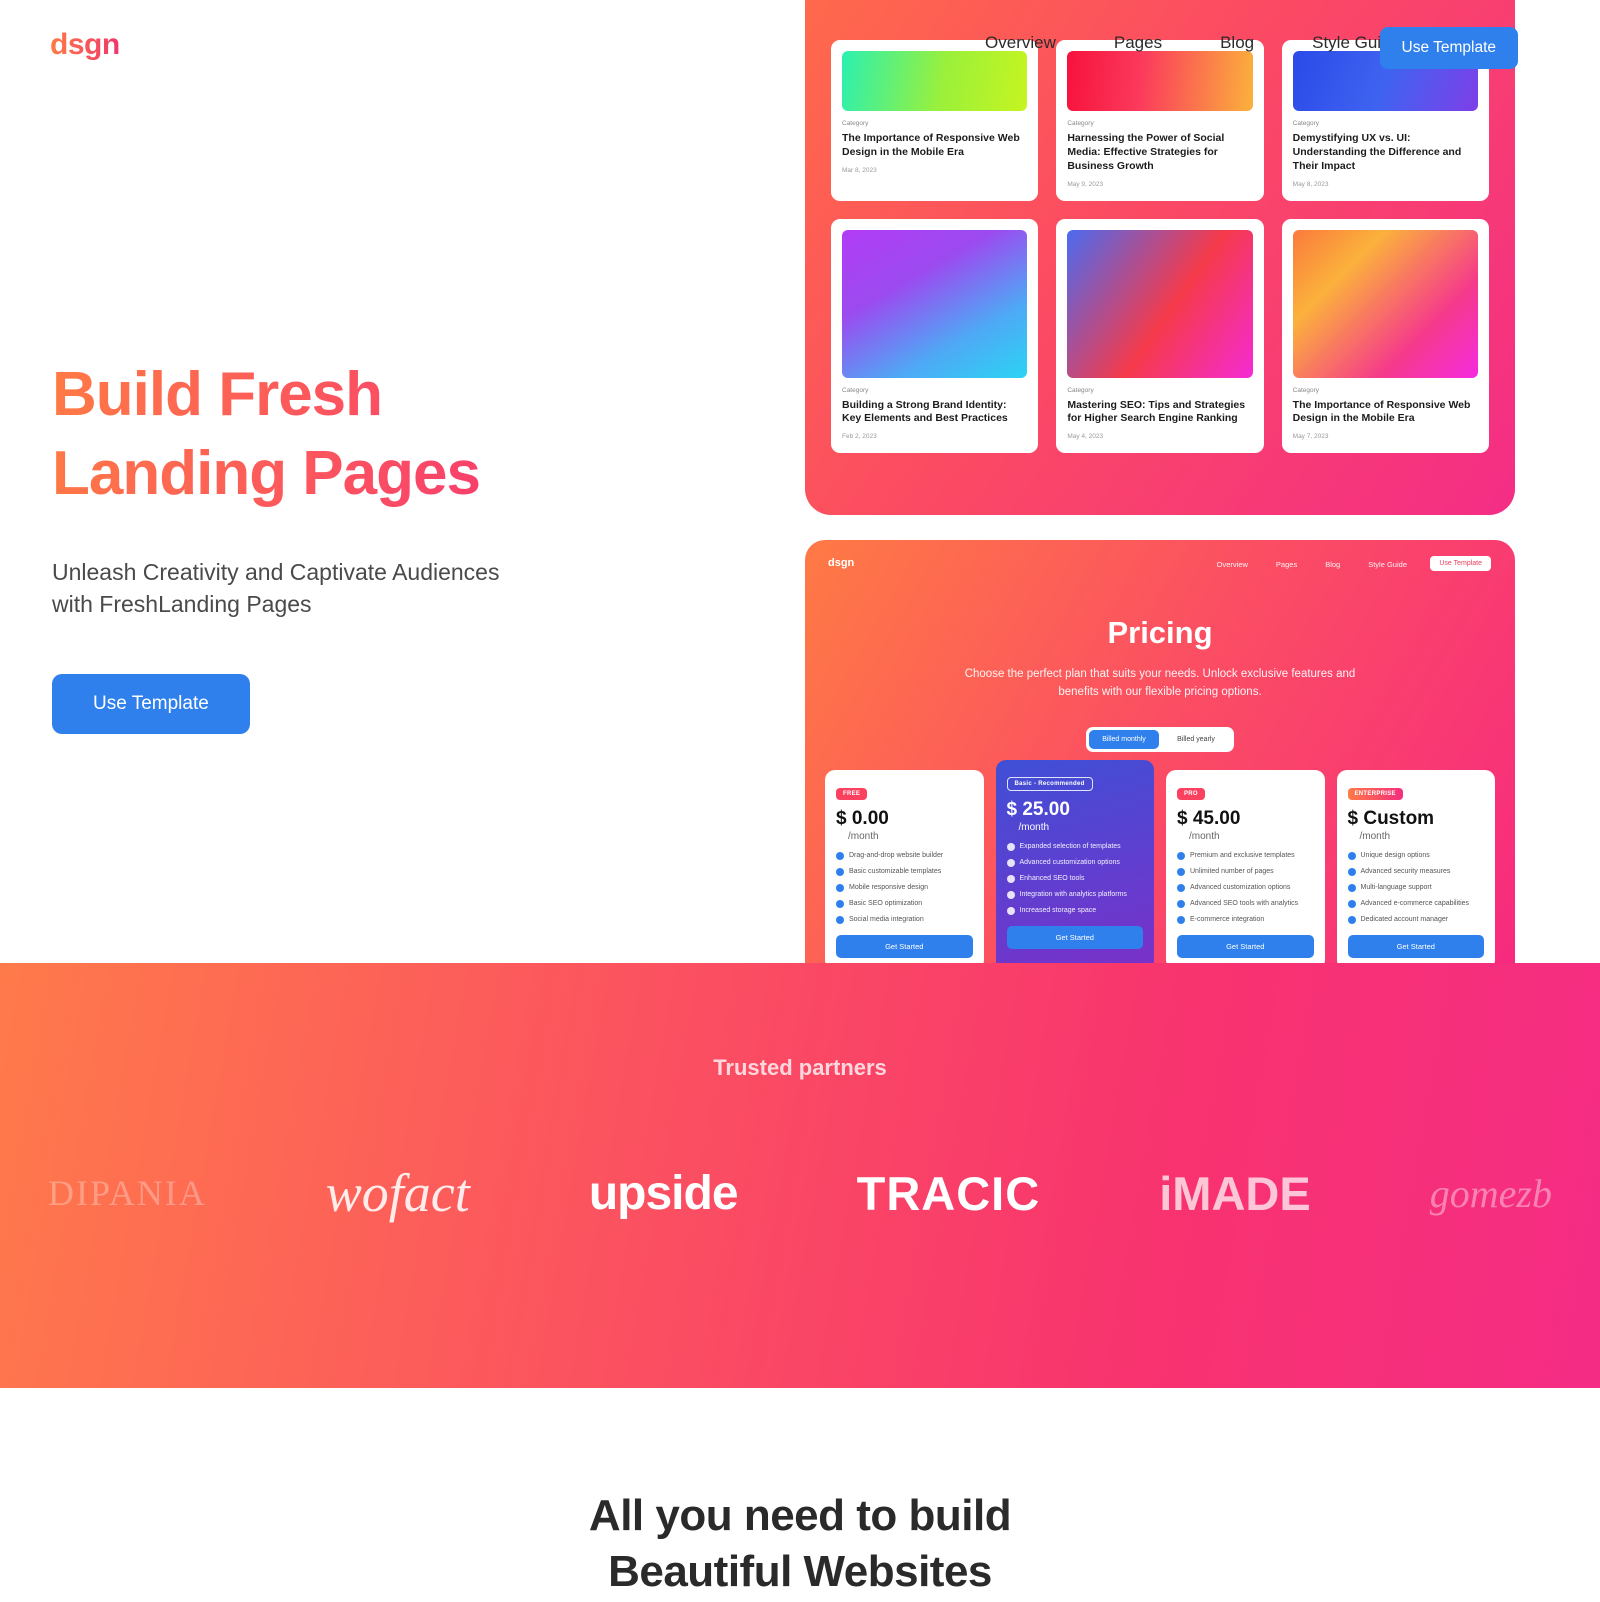  I want to click on pricing-plan-feature: Multi-language support, so click(1416, 888).